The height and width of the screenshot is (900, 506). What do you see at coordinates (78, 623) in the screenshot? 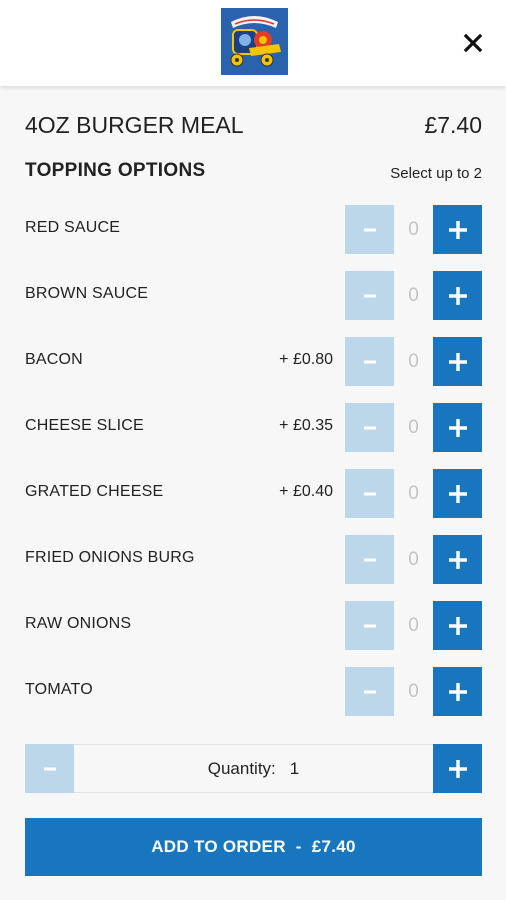
I see `topping-label: RAW ONIONS` at bounding box center [78, 623].